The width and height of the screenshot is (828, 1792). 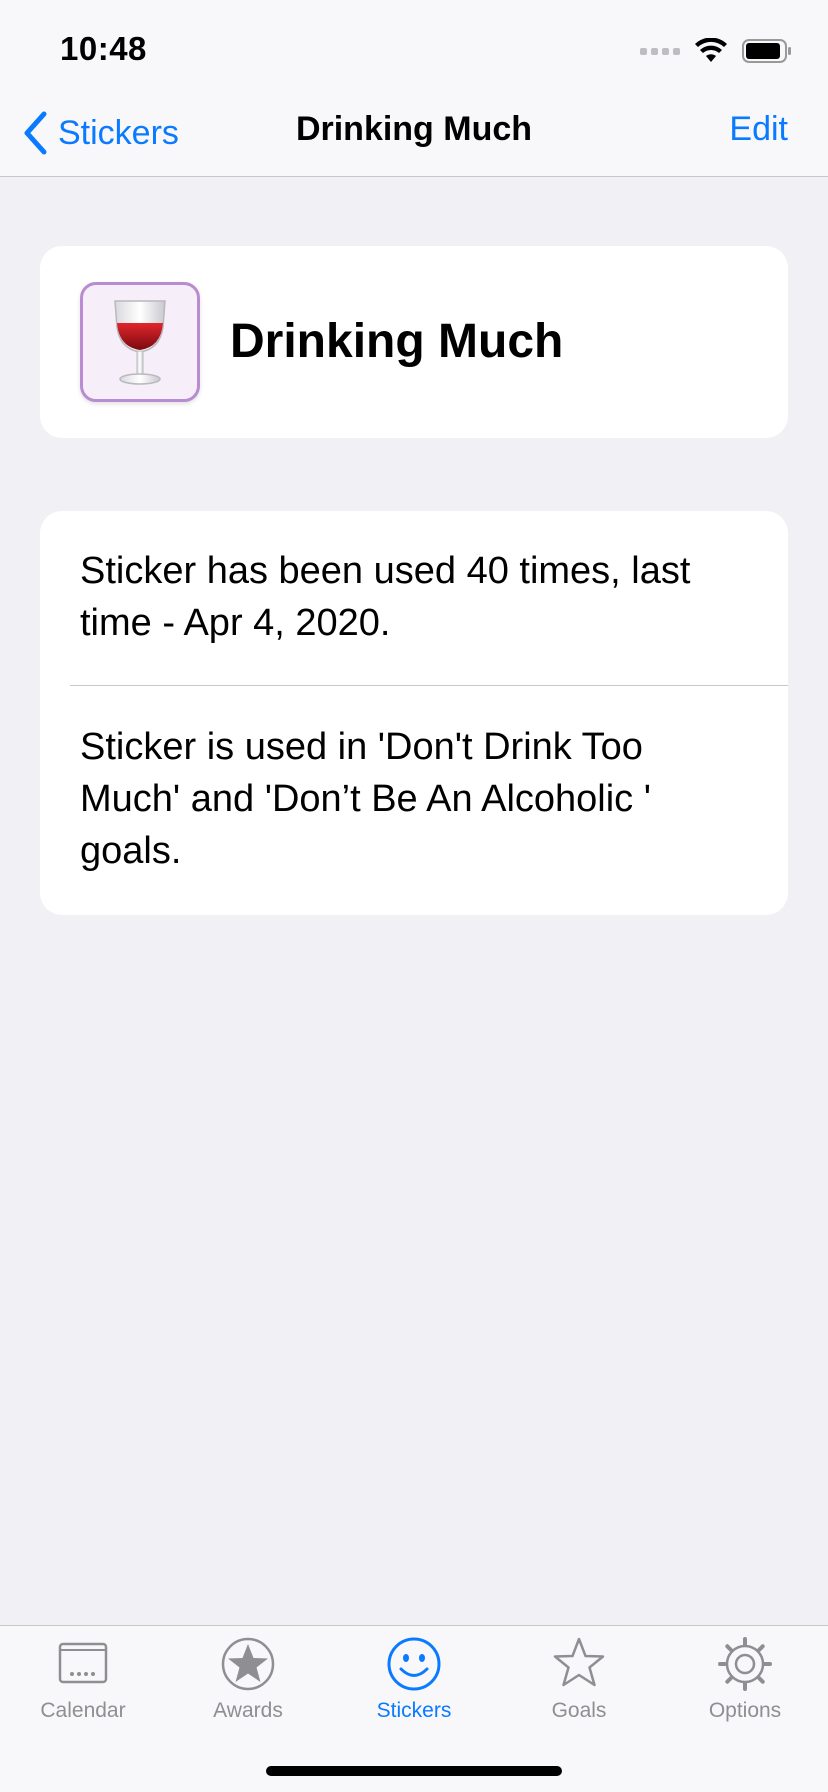 I want to click on tab-calendar-label: Calendar, so click(x=83, y=1710).